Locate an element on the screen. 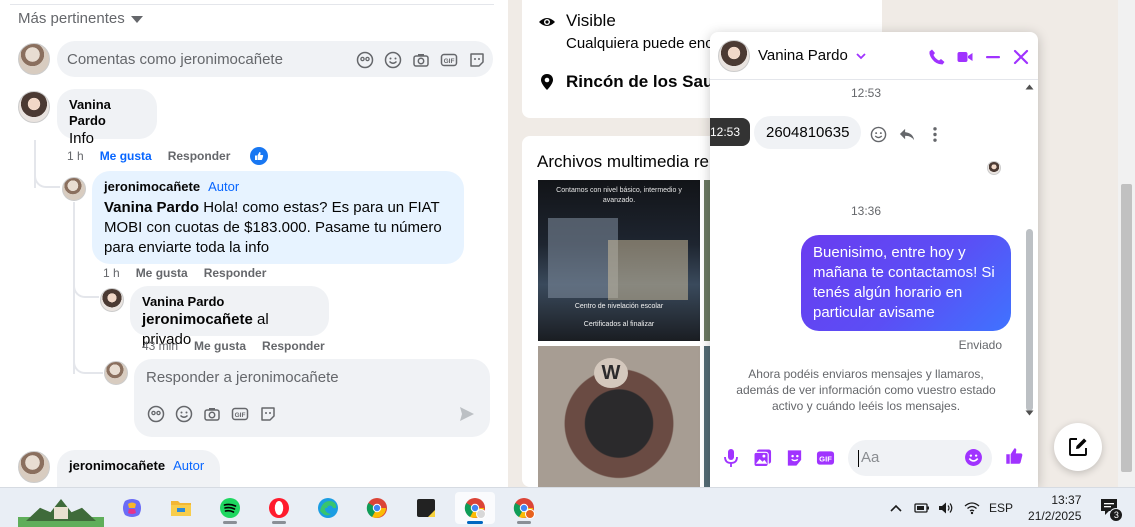 Image resolution: width=1135 pixels, height=527 pixels. reply-input: Responder a jeronimocañete is located at coordinates (312, 398).